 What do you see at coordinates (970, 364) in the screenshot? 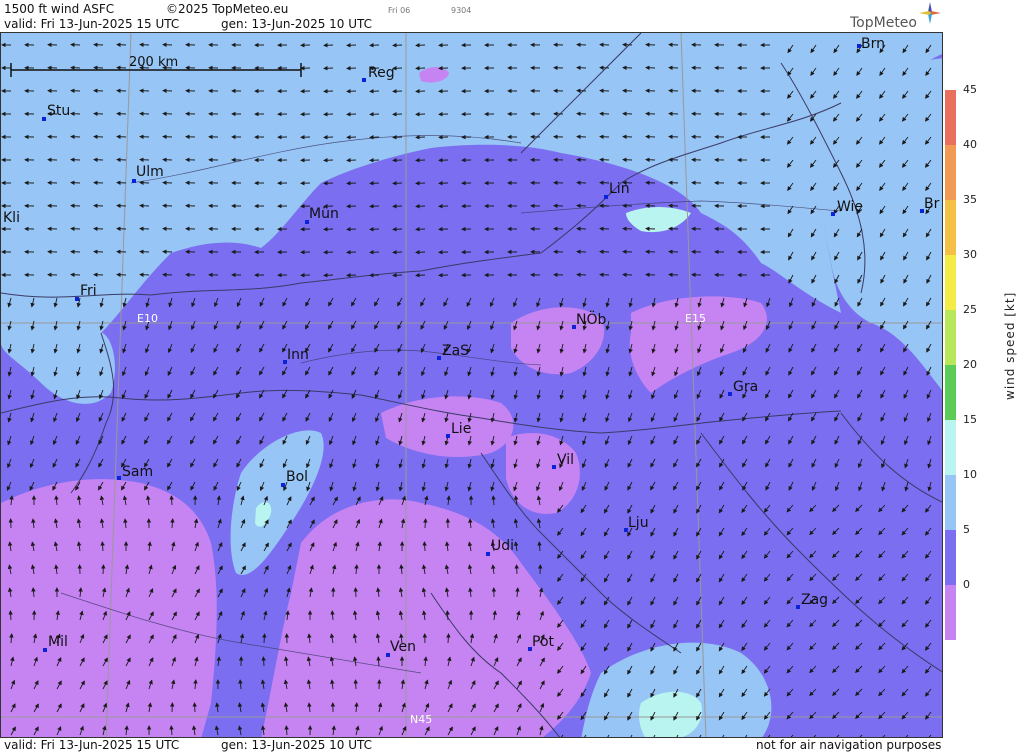
I see `legend-tick-label: 20` at bounding box center [970, 364].